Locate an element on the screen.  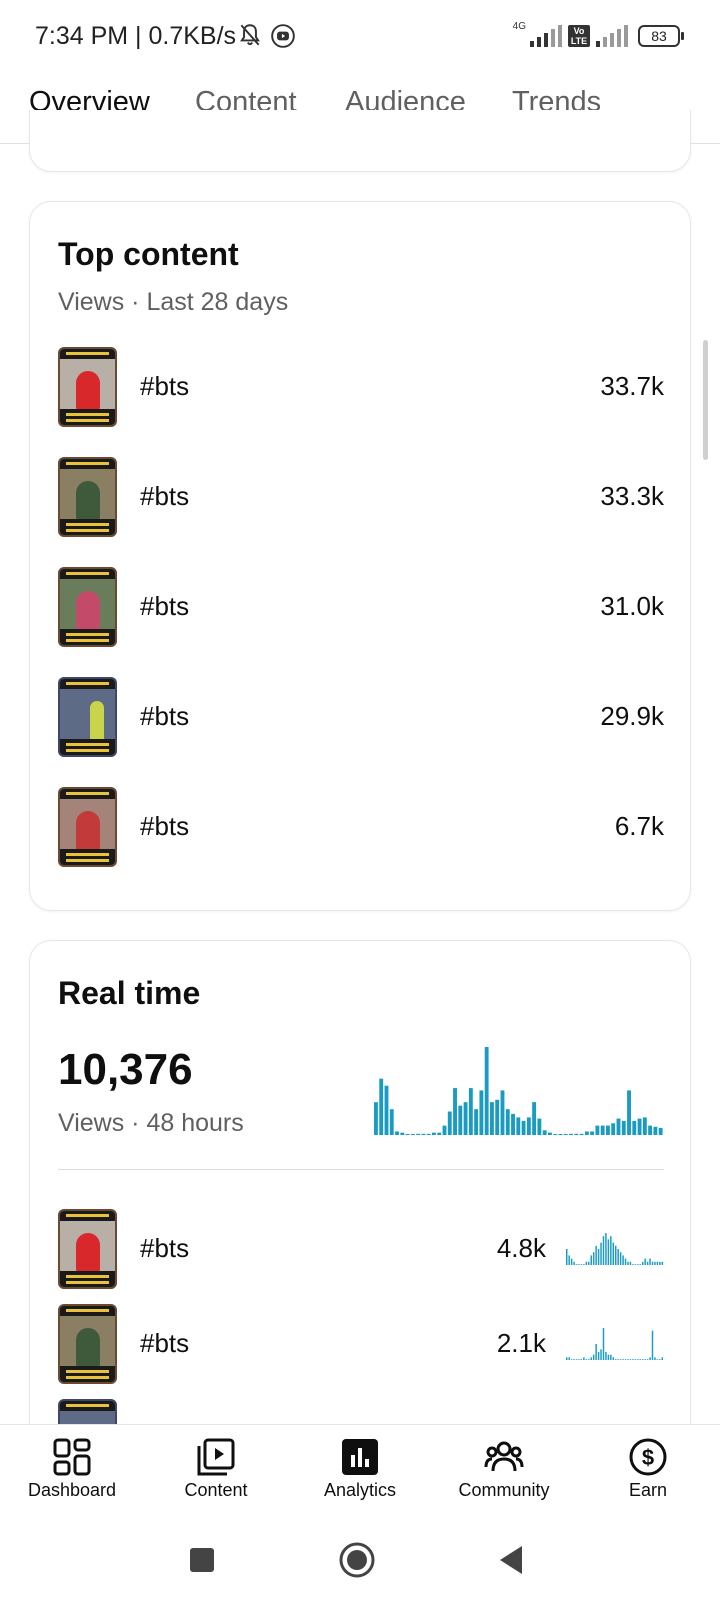
community-icon is located at coordinates (504, 1456).